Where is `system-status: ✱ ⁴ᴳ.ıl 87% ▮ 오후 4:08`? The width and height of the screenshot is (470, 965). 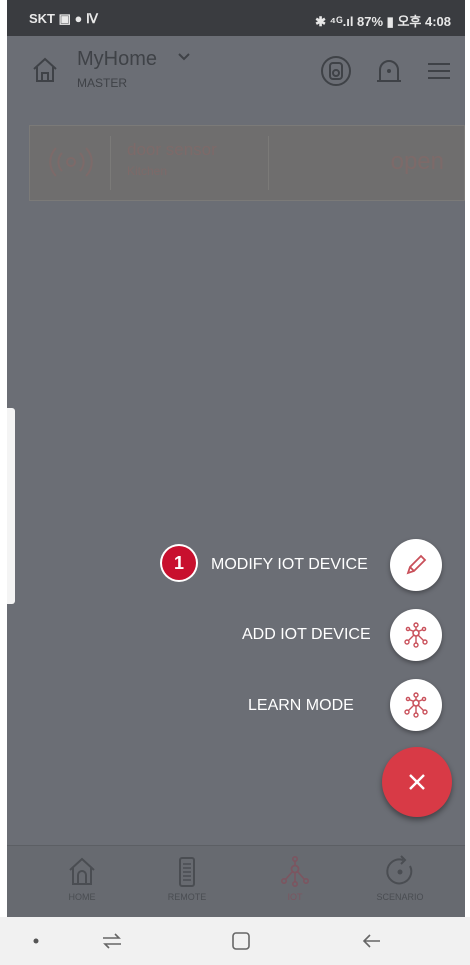
system-status: ✱ ⁴ᴳ.ıl 87% ▮ 오후 4:08 is located at coordinates (383, 21).